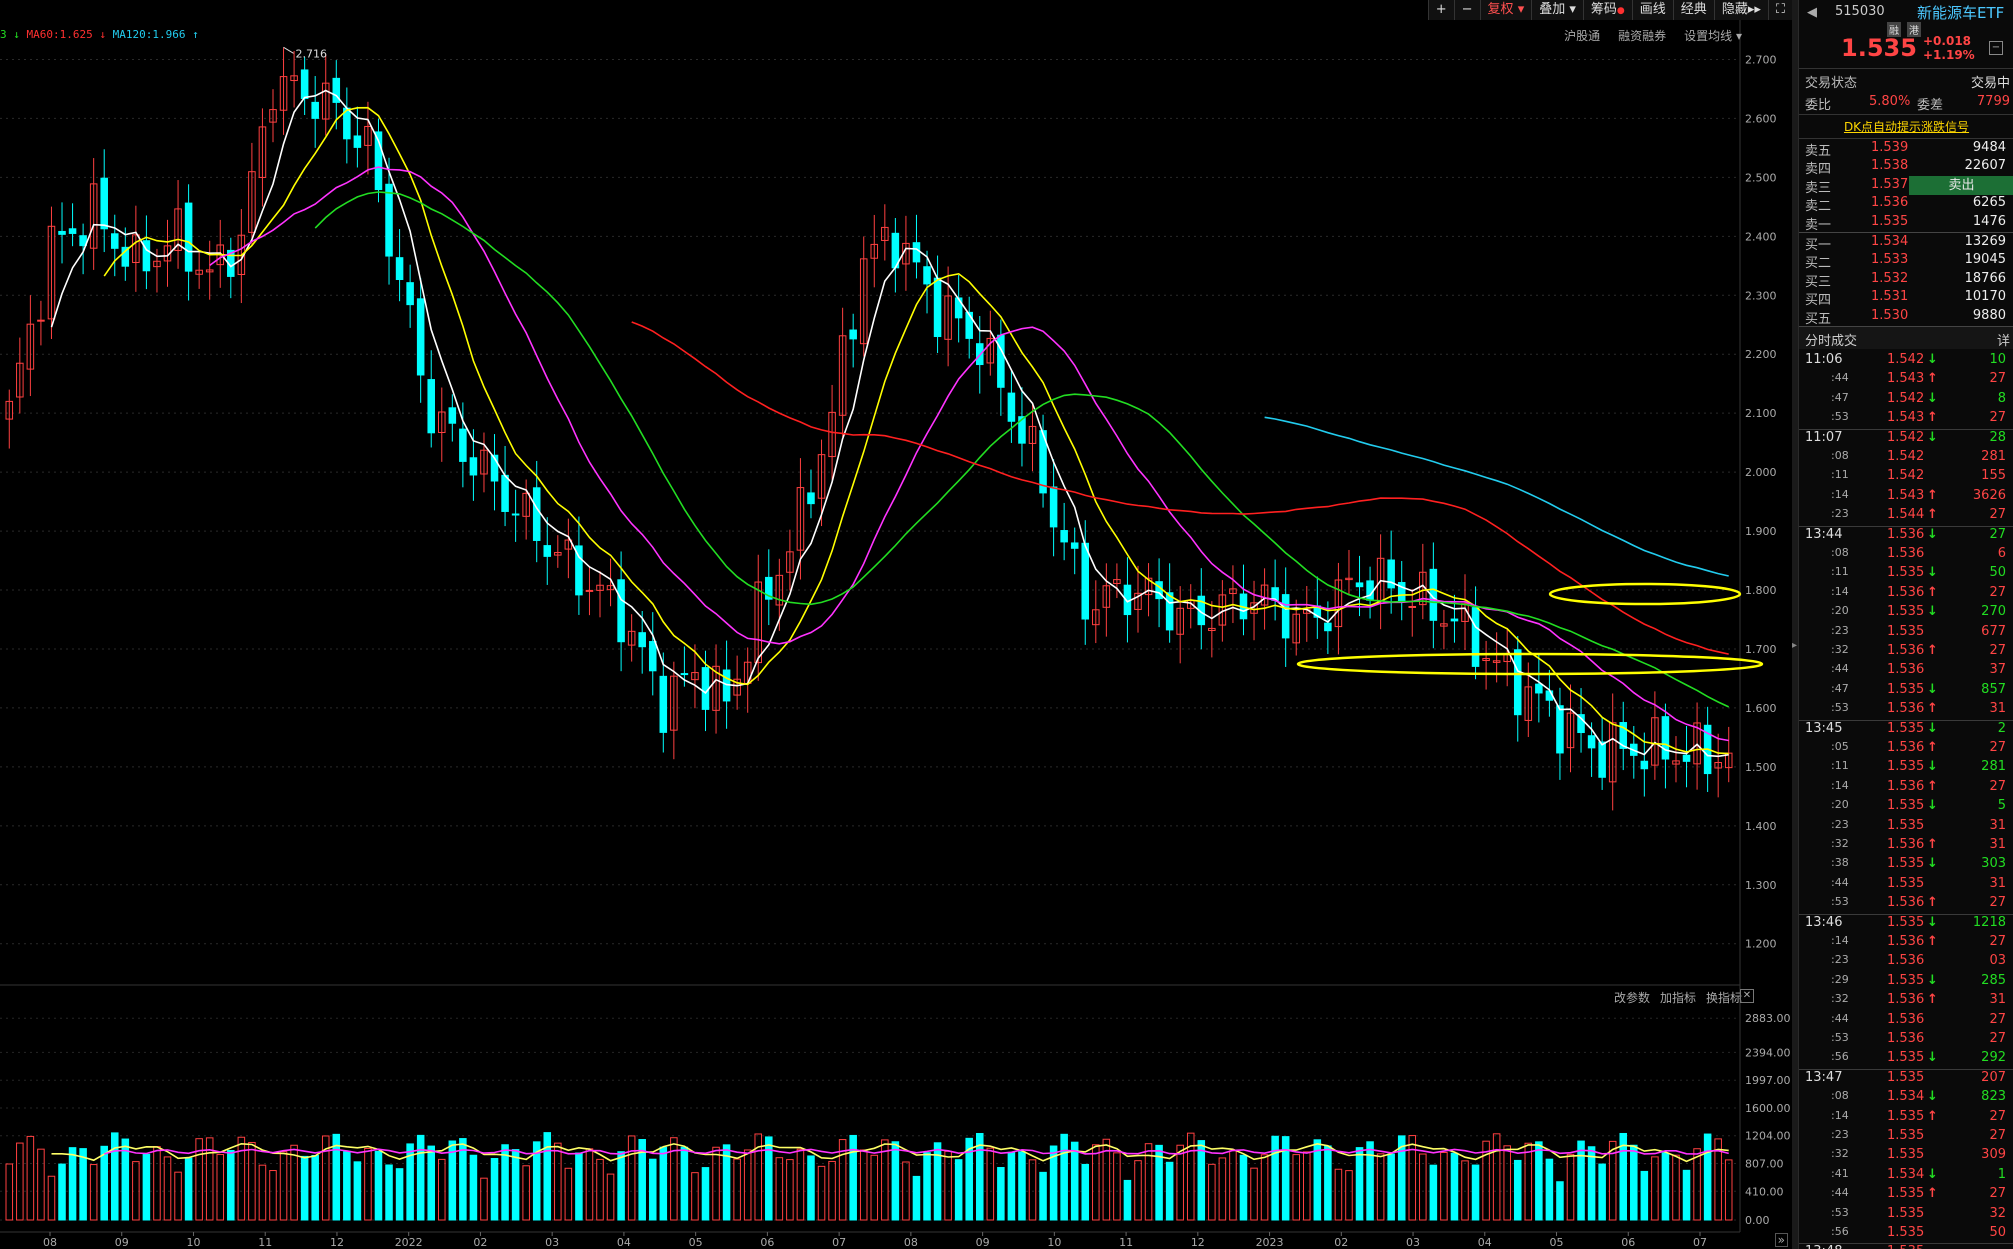  Describe the element at coordinates (1779, 10) in the screenshot. I see `fullscreen-icon: ⛶` at that location.